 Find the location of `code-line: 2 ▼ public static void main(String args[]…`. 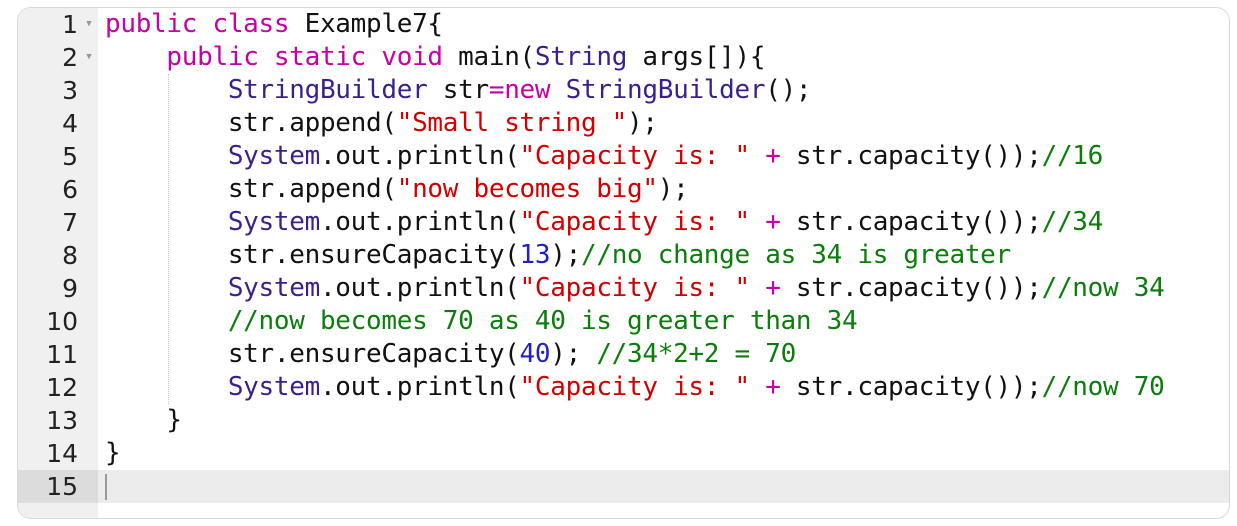

code-line: 2 ▼ public static void main(String args[]… is located at coordinates (623, 57).